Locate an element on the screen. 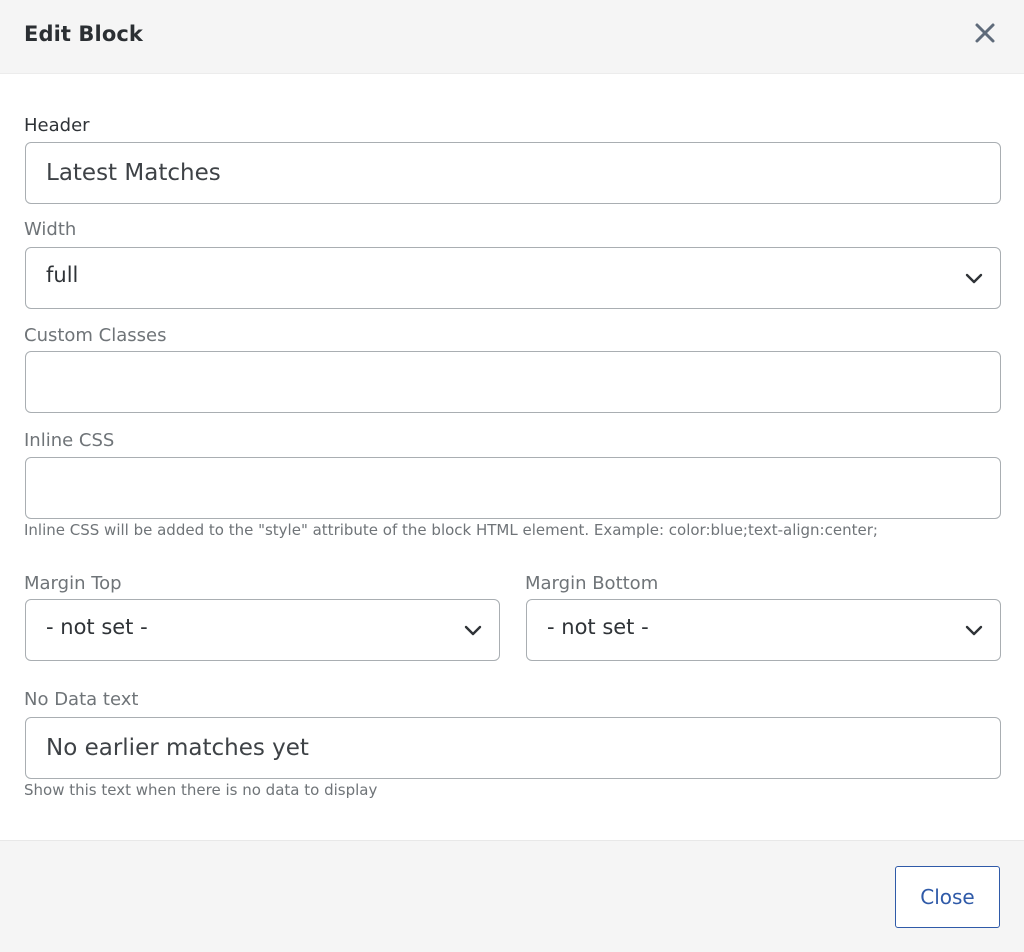 This screenshot has width=1024, height=952. inline-css-label: Inline CSS is located at coordinates (69, 440).